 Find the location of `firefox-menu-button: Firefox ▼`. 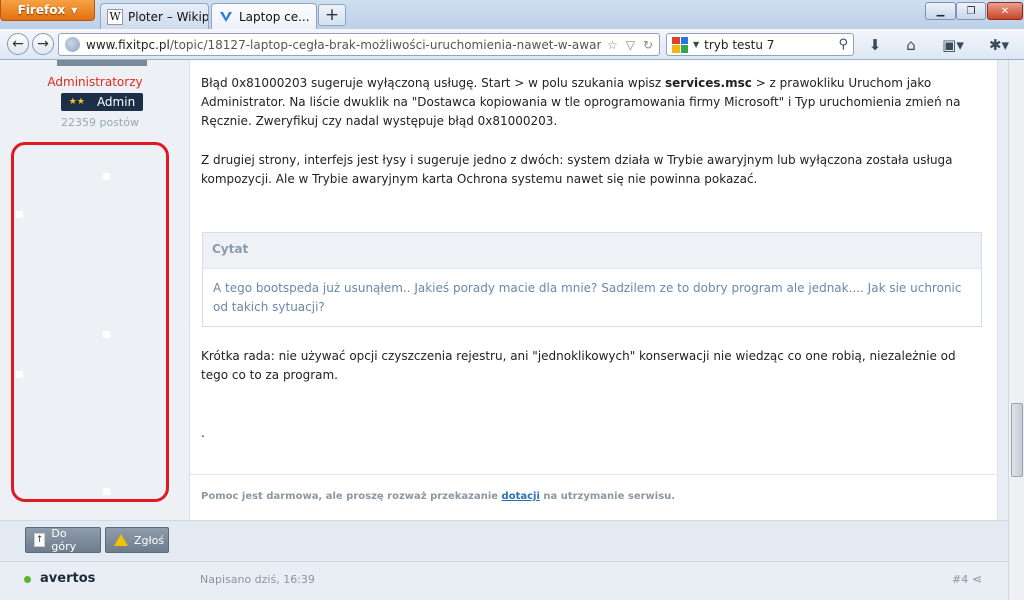

firefox-menu-button: Firefox ▼ is located at coordinates (47, 10).